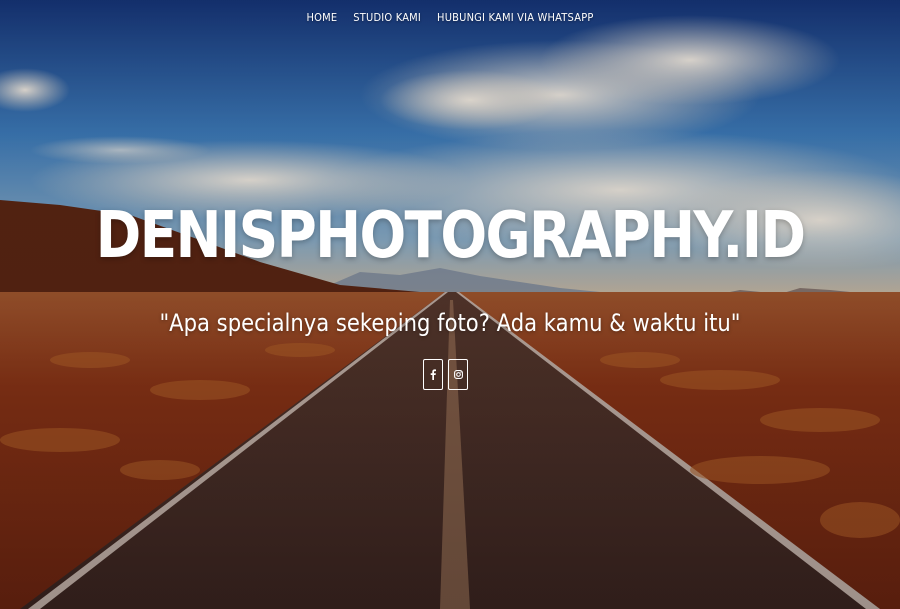 The width and height of the screenshot is (900, 609). I want to click on site-title: DENISPHOTOGRAPHY.ID, so click(450, 236).